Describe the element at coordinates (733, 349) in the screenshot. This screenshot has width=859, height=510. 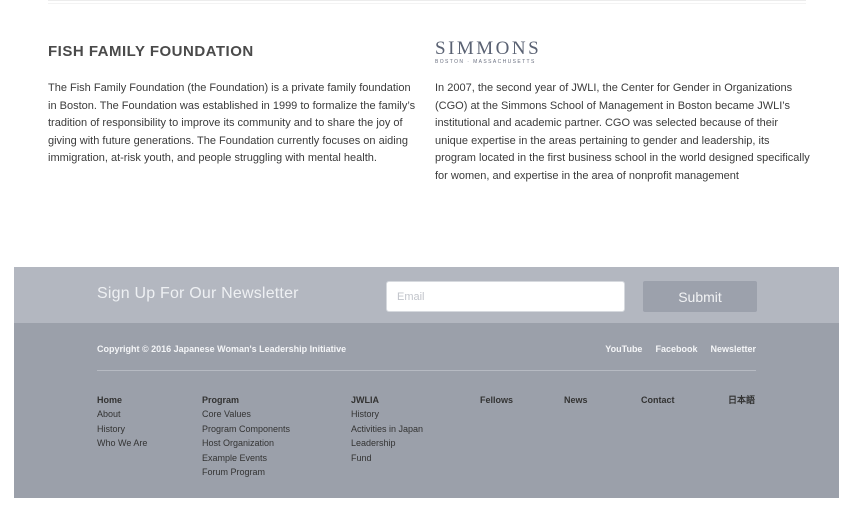
I see `newsletter-link: Newsletter` at that location.